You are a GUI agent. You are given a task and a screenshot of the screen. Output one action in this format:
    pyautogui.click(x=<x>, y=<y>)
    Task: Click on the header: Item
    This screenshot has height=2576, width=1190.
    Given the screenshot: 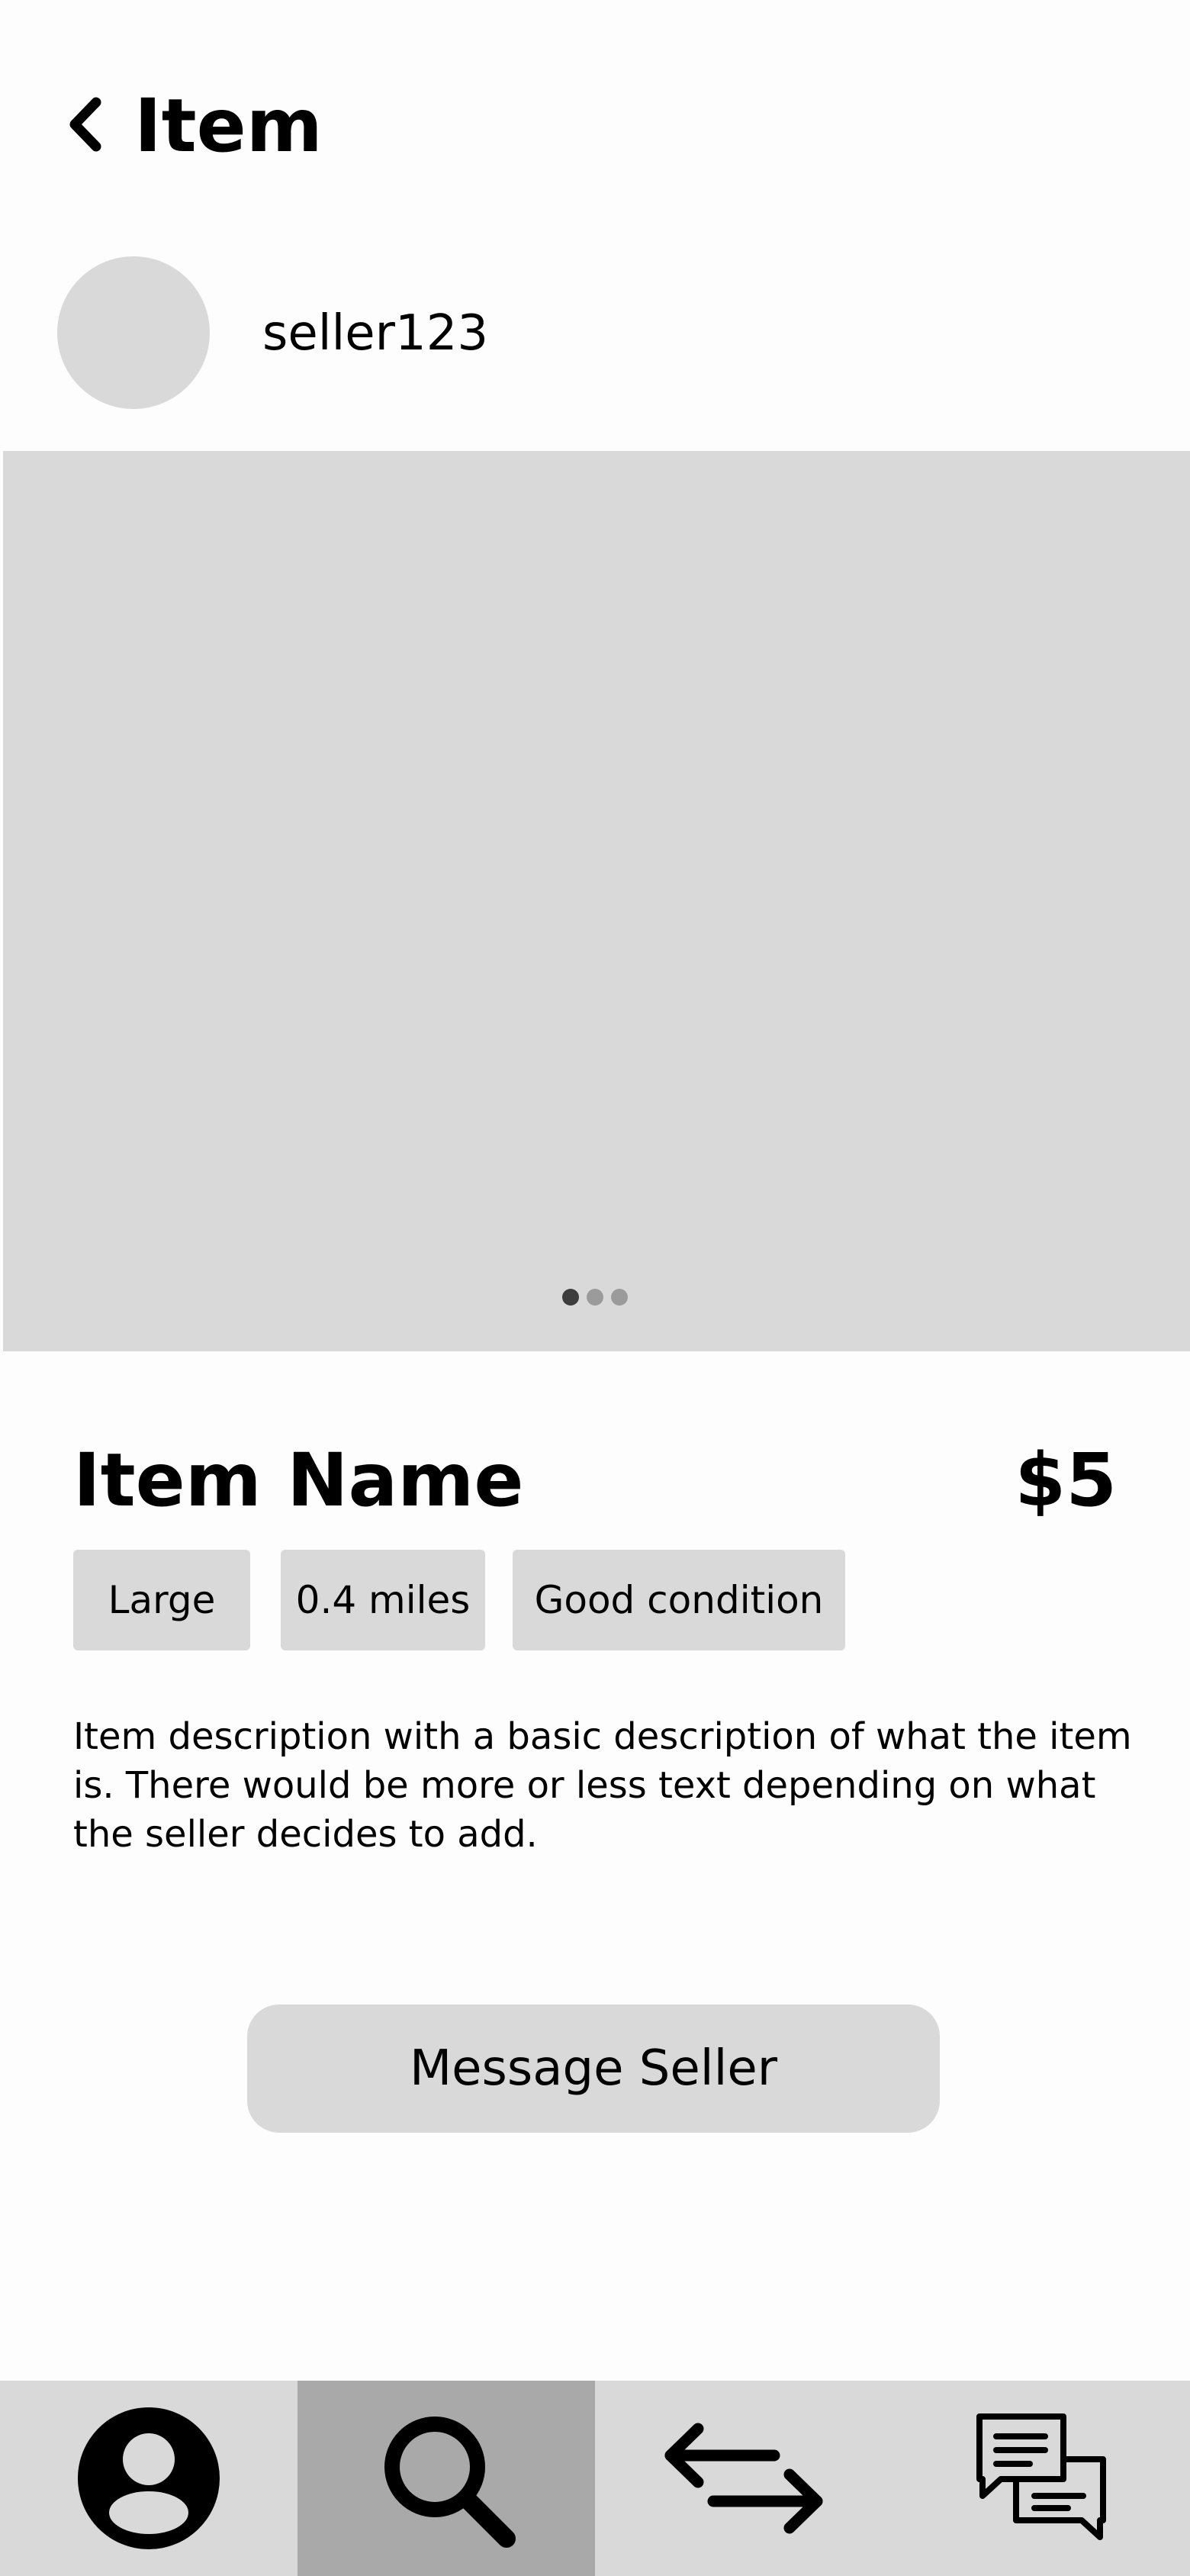 What is the action you would take?
    pyautogui.click(x=595, y=126)
    